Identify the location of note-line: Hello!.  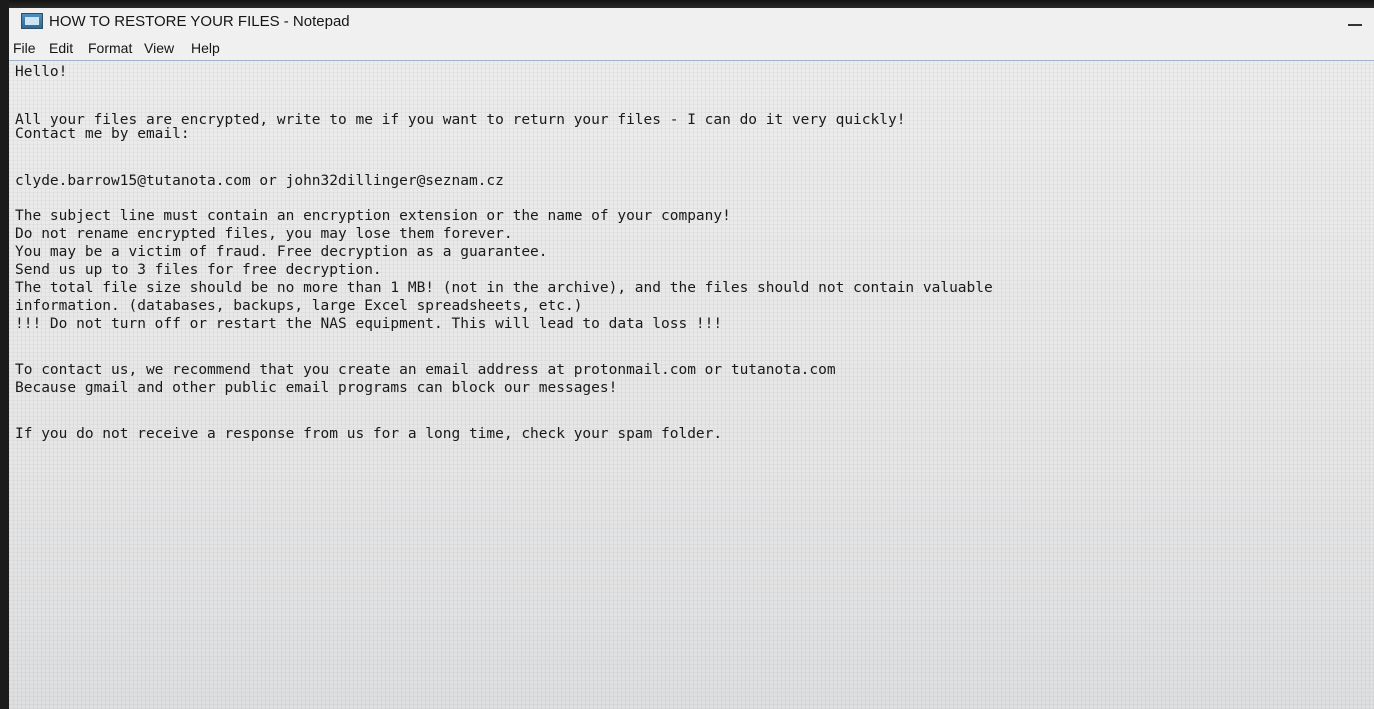
(41, 72).